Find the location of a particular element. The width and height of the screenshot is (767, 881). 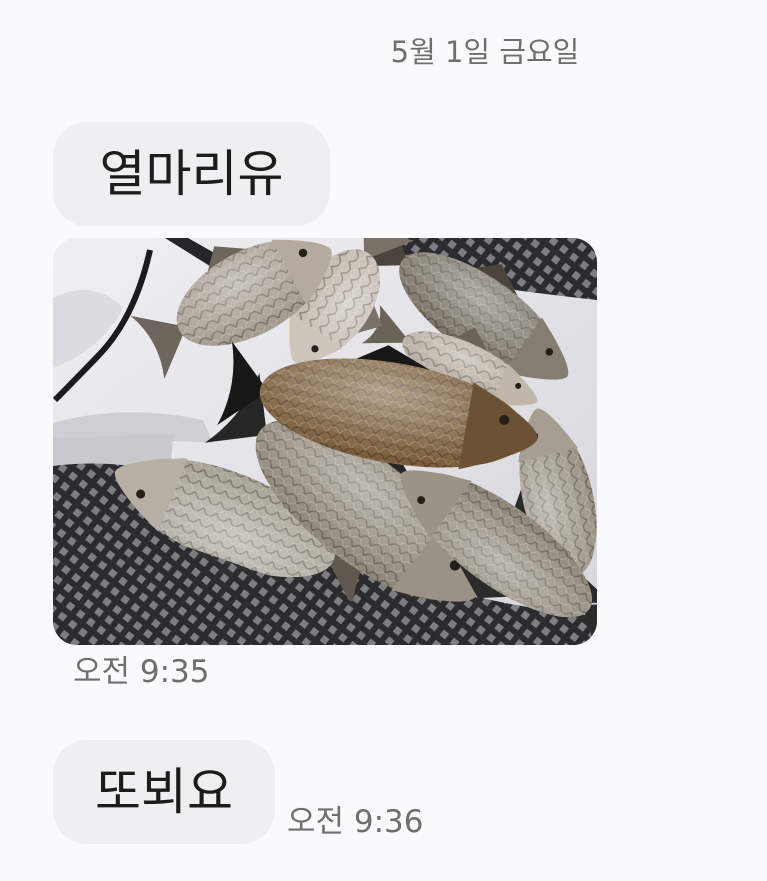

message-timestamp: 오전 9:36 is located at coordinates (355, 822).